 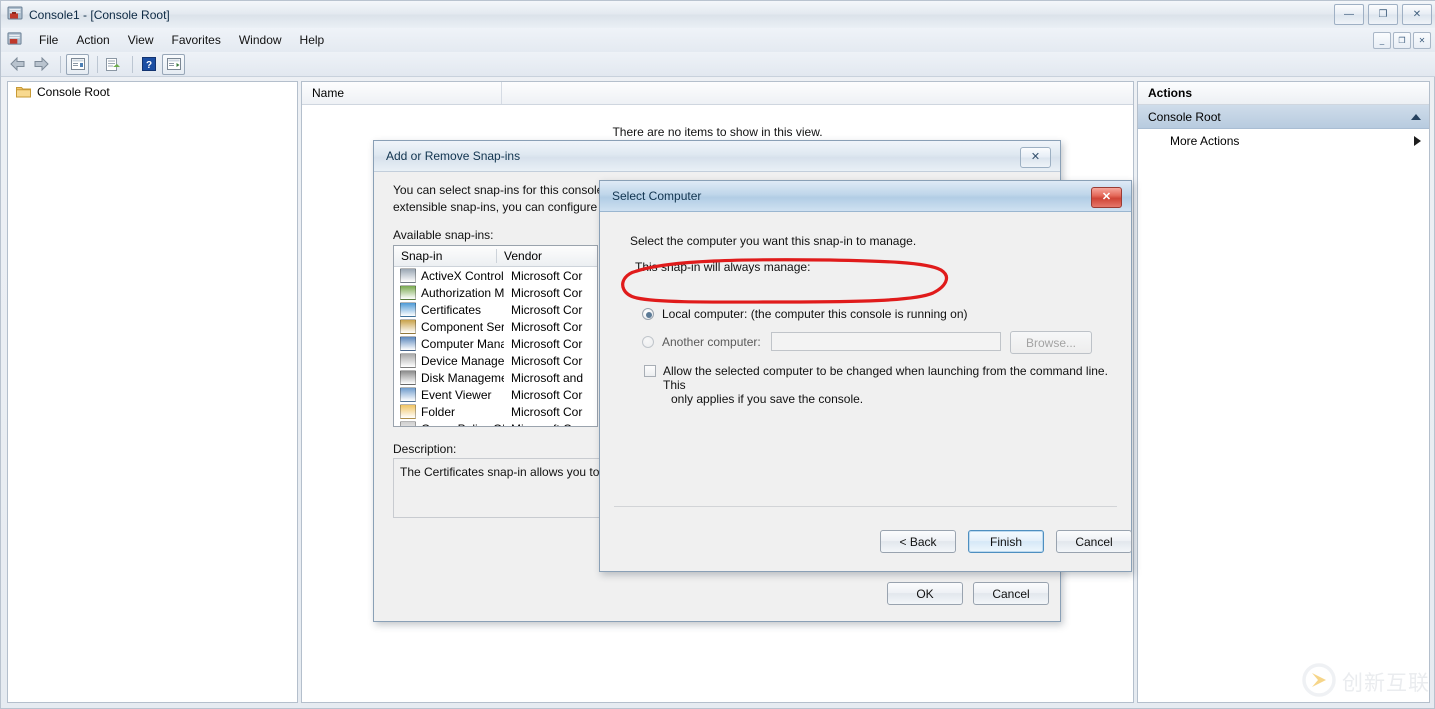 What do you see at coordinates (717, 93) in the screenshot?
I see `list-column-header: Name` at bounding box center [717, 93].